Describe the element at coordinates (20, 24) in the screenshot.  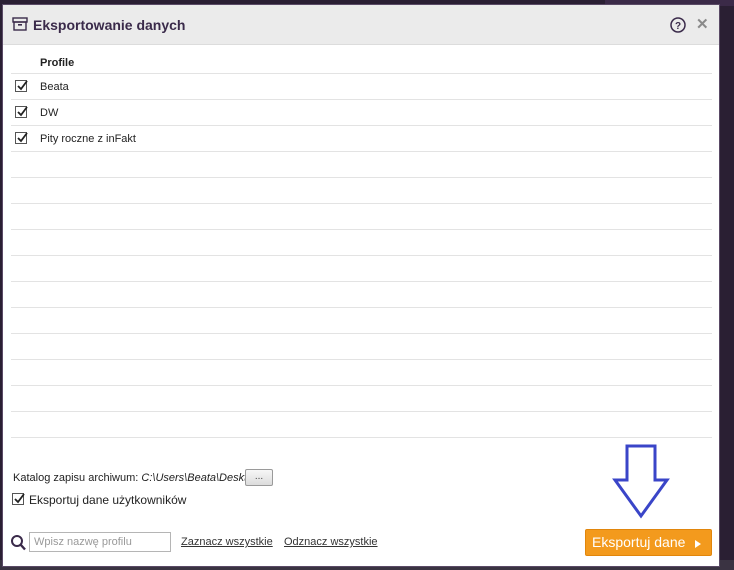
I see `archive-box-icon` at that location.